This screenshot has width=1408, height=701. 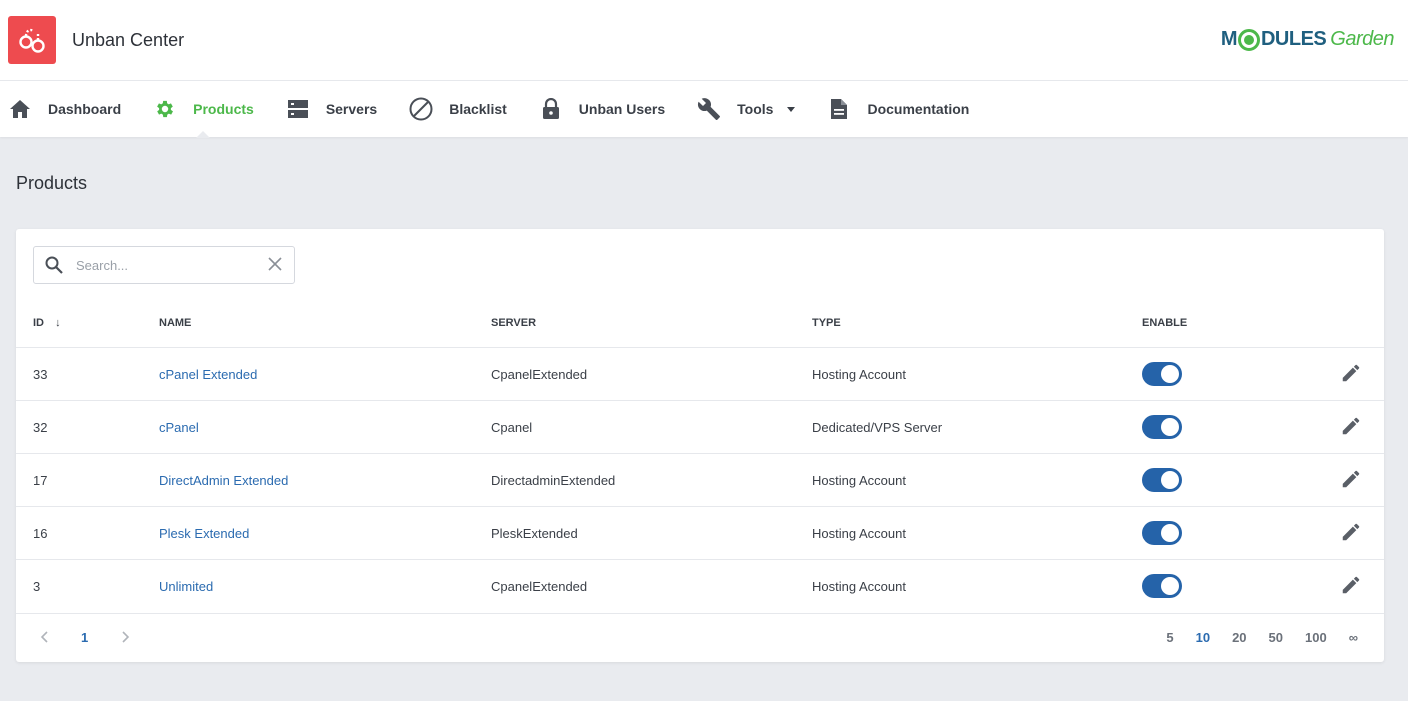 What do you see at coordinates (20, 109) in the screenshot?
I see `home-icon` at bounding box center [20, 109].